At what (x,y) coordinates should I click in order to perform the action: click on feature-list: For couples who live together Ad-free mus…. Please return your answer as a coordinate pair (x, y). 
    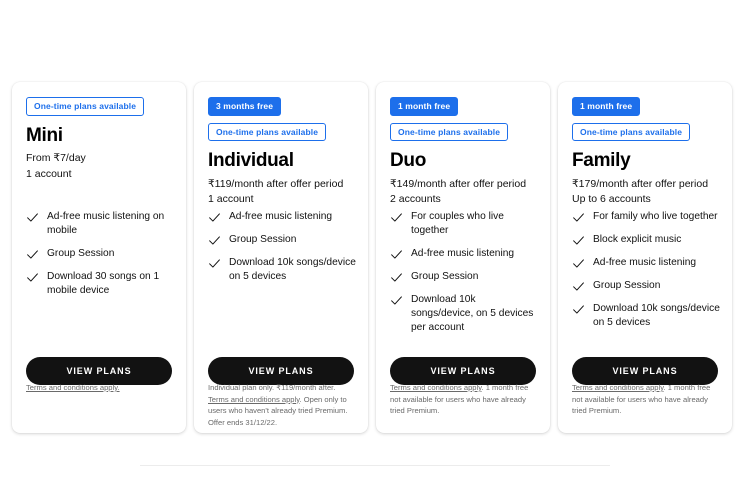
    Looking at the image, I should click on (465, 276).